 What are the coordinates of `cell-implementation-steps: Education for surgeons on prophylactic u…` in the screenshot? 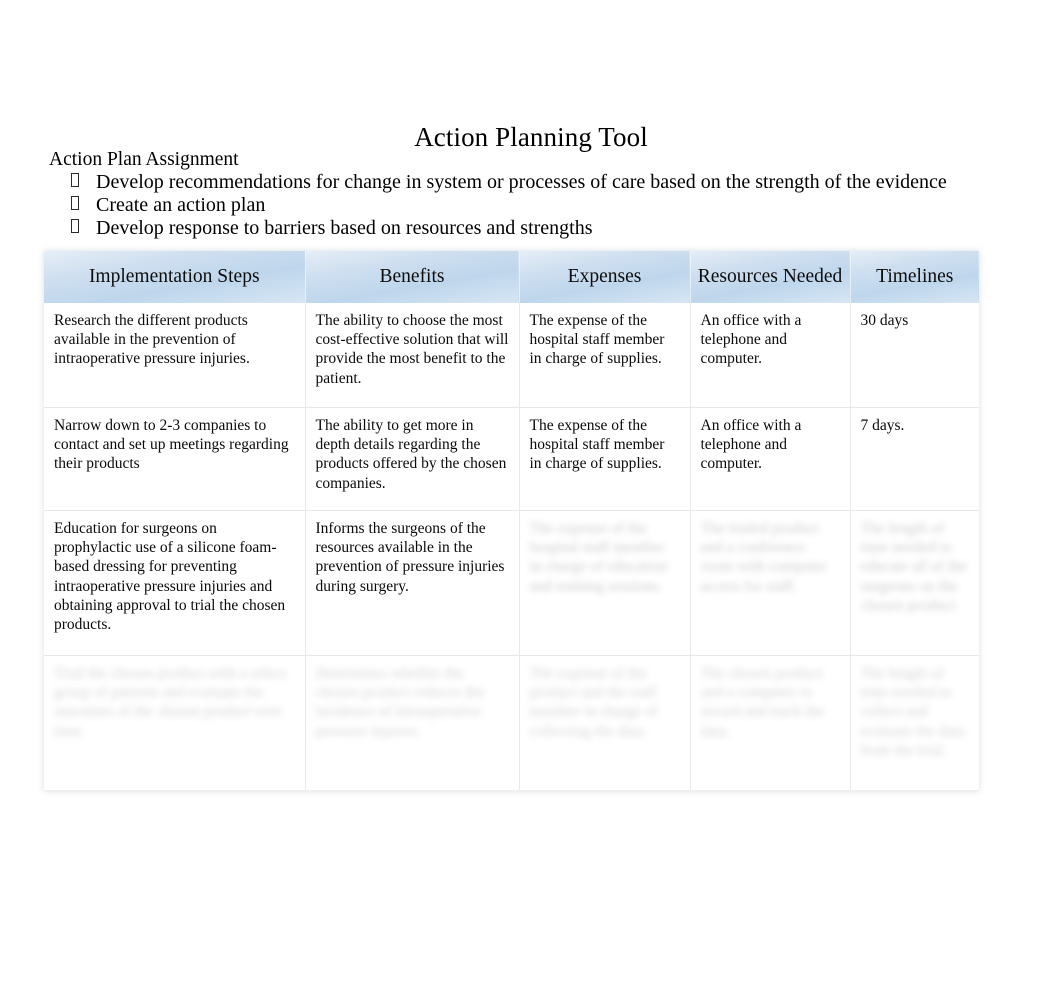 It's located at (175, 583).